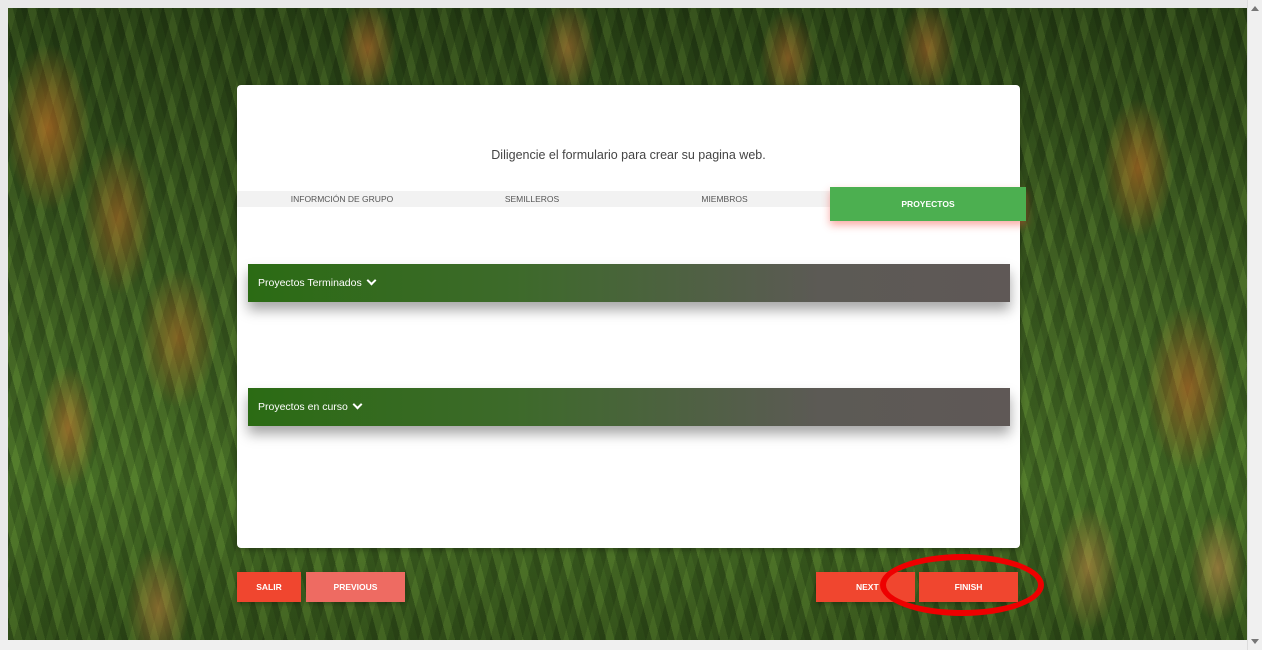  Describe the element at coordinates (317, 282) in the screenshot. I see `section-label: Proyectos Terminados` at that location.